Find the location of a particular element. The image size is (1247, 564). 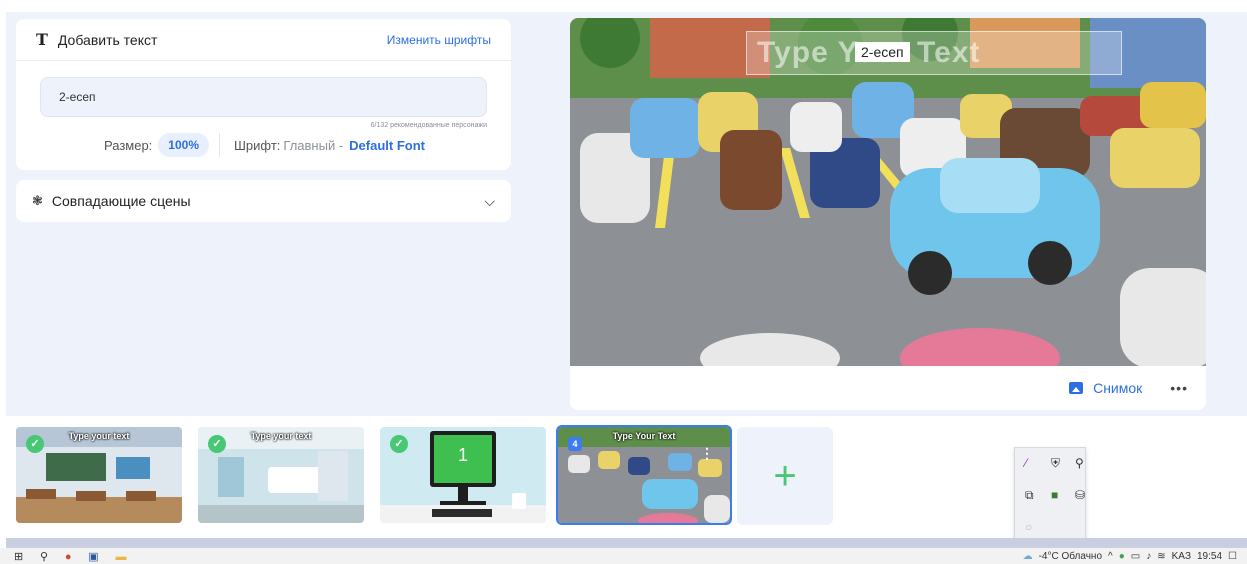

scene-thumbnail-2: Type your text ✓ is located at coordinates (281, 475).